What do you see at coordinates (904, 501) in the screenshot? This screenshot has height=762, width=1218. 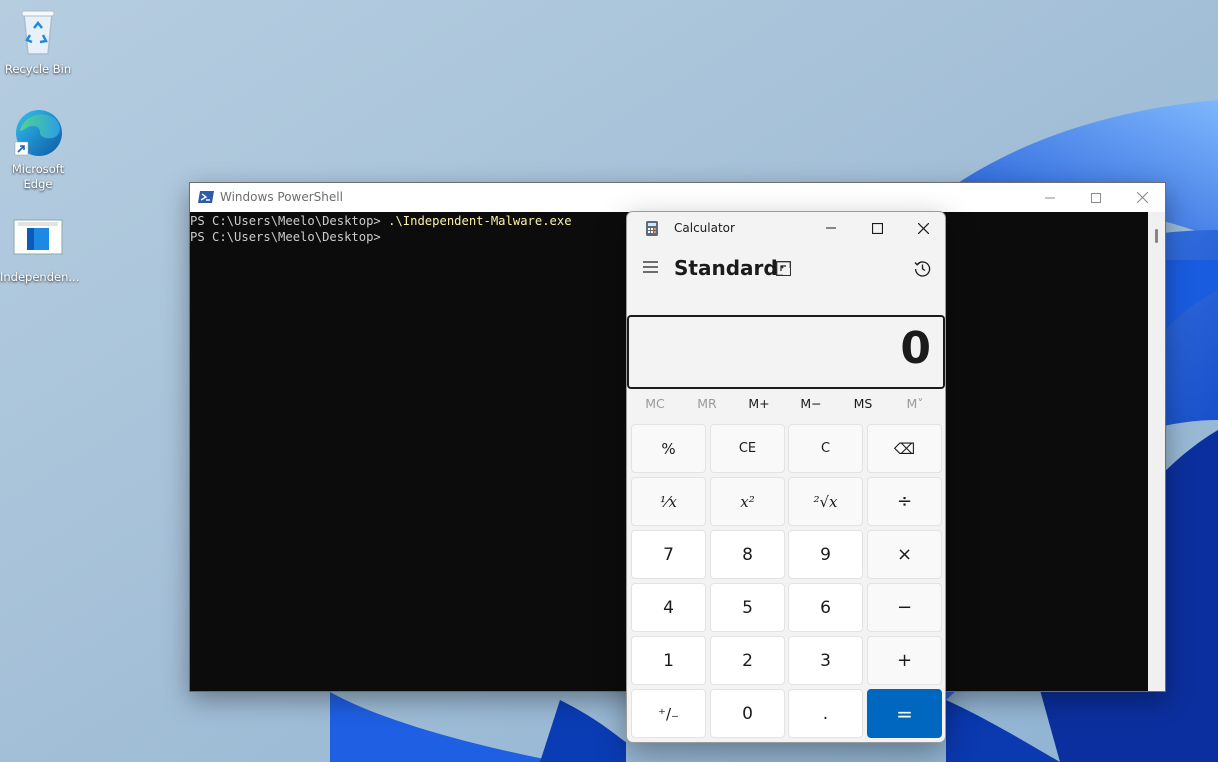 I see `divide-button: ÷` at bounding box center [904, 501].